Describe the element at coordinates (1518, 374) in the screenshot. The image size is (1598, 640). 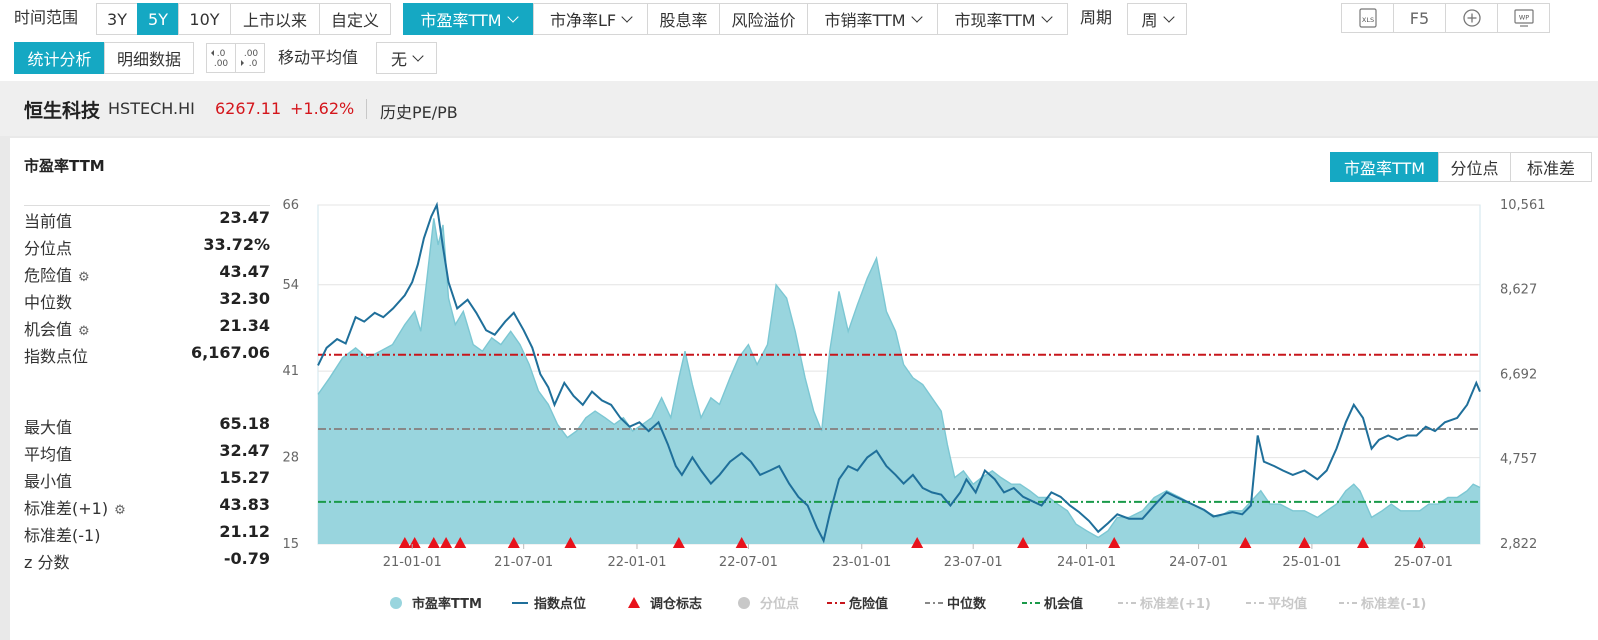
I see `y-right-tick-label: 6,692` at that location.